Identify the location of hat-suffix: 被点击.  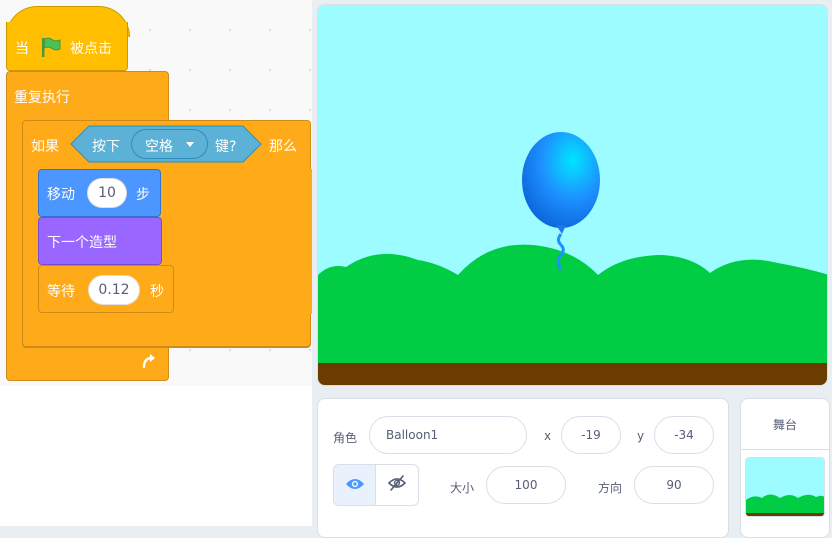
(91, 49).